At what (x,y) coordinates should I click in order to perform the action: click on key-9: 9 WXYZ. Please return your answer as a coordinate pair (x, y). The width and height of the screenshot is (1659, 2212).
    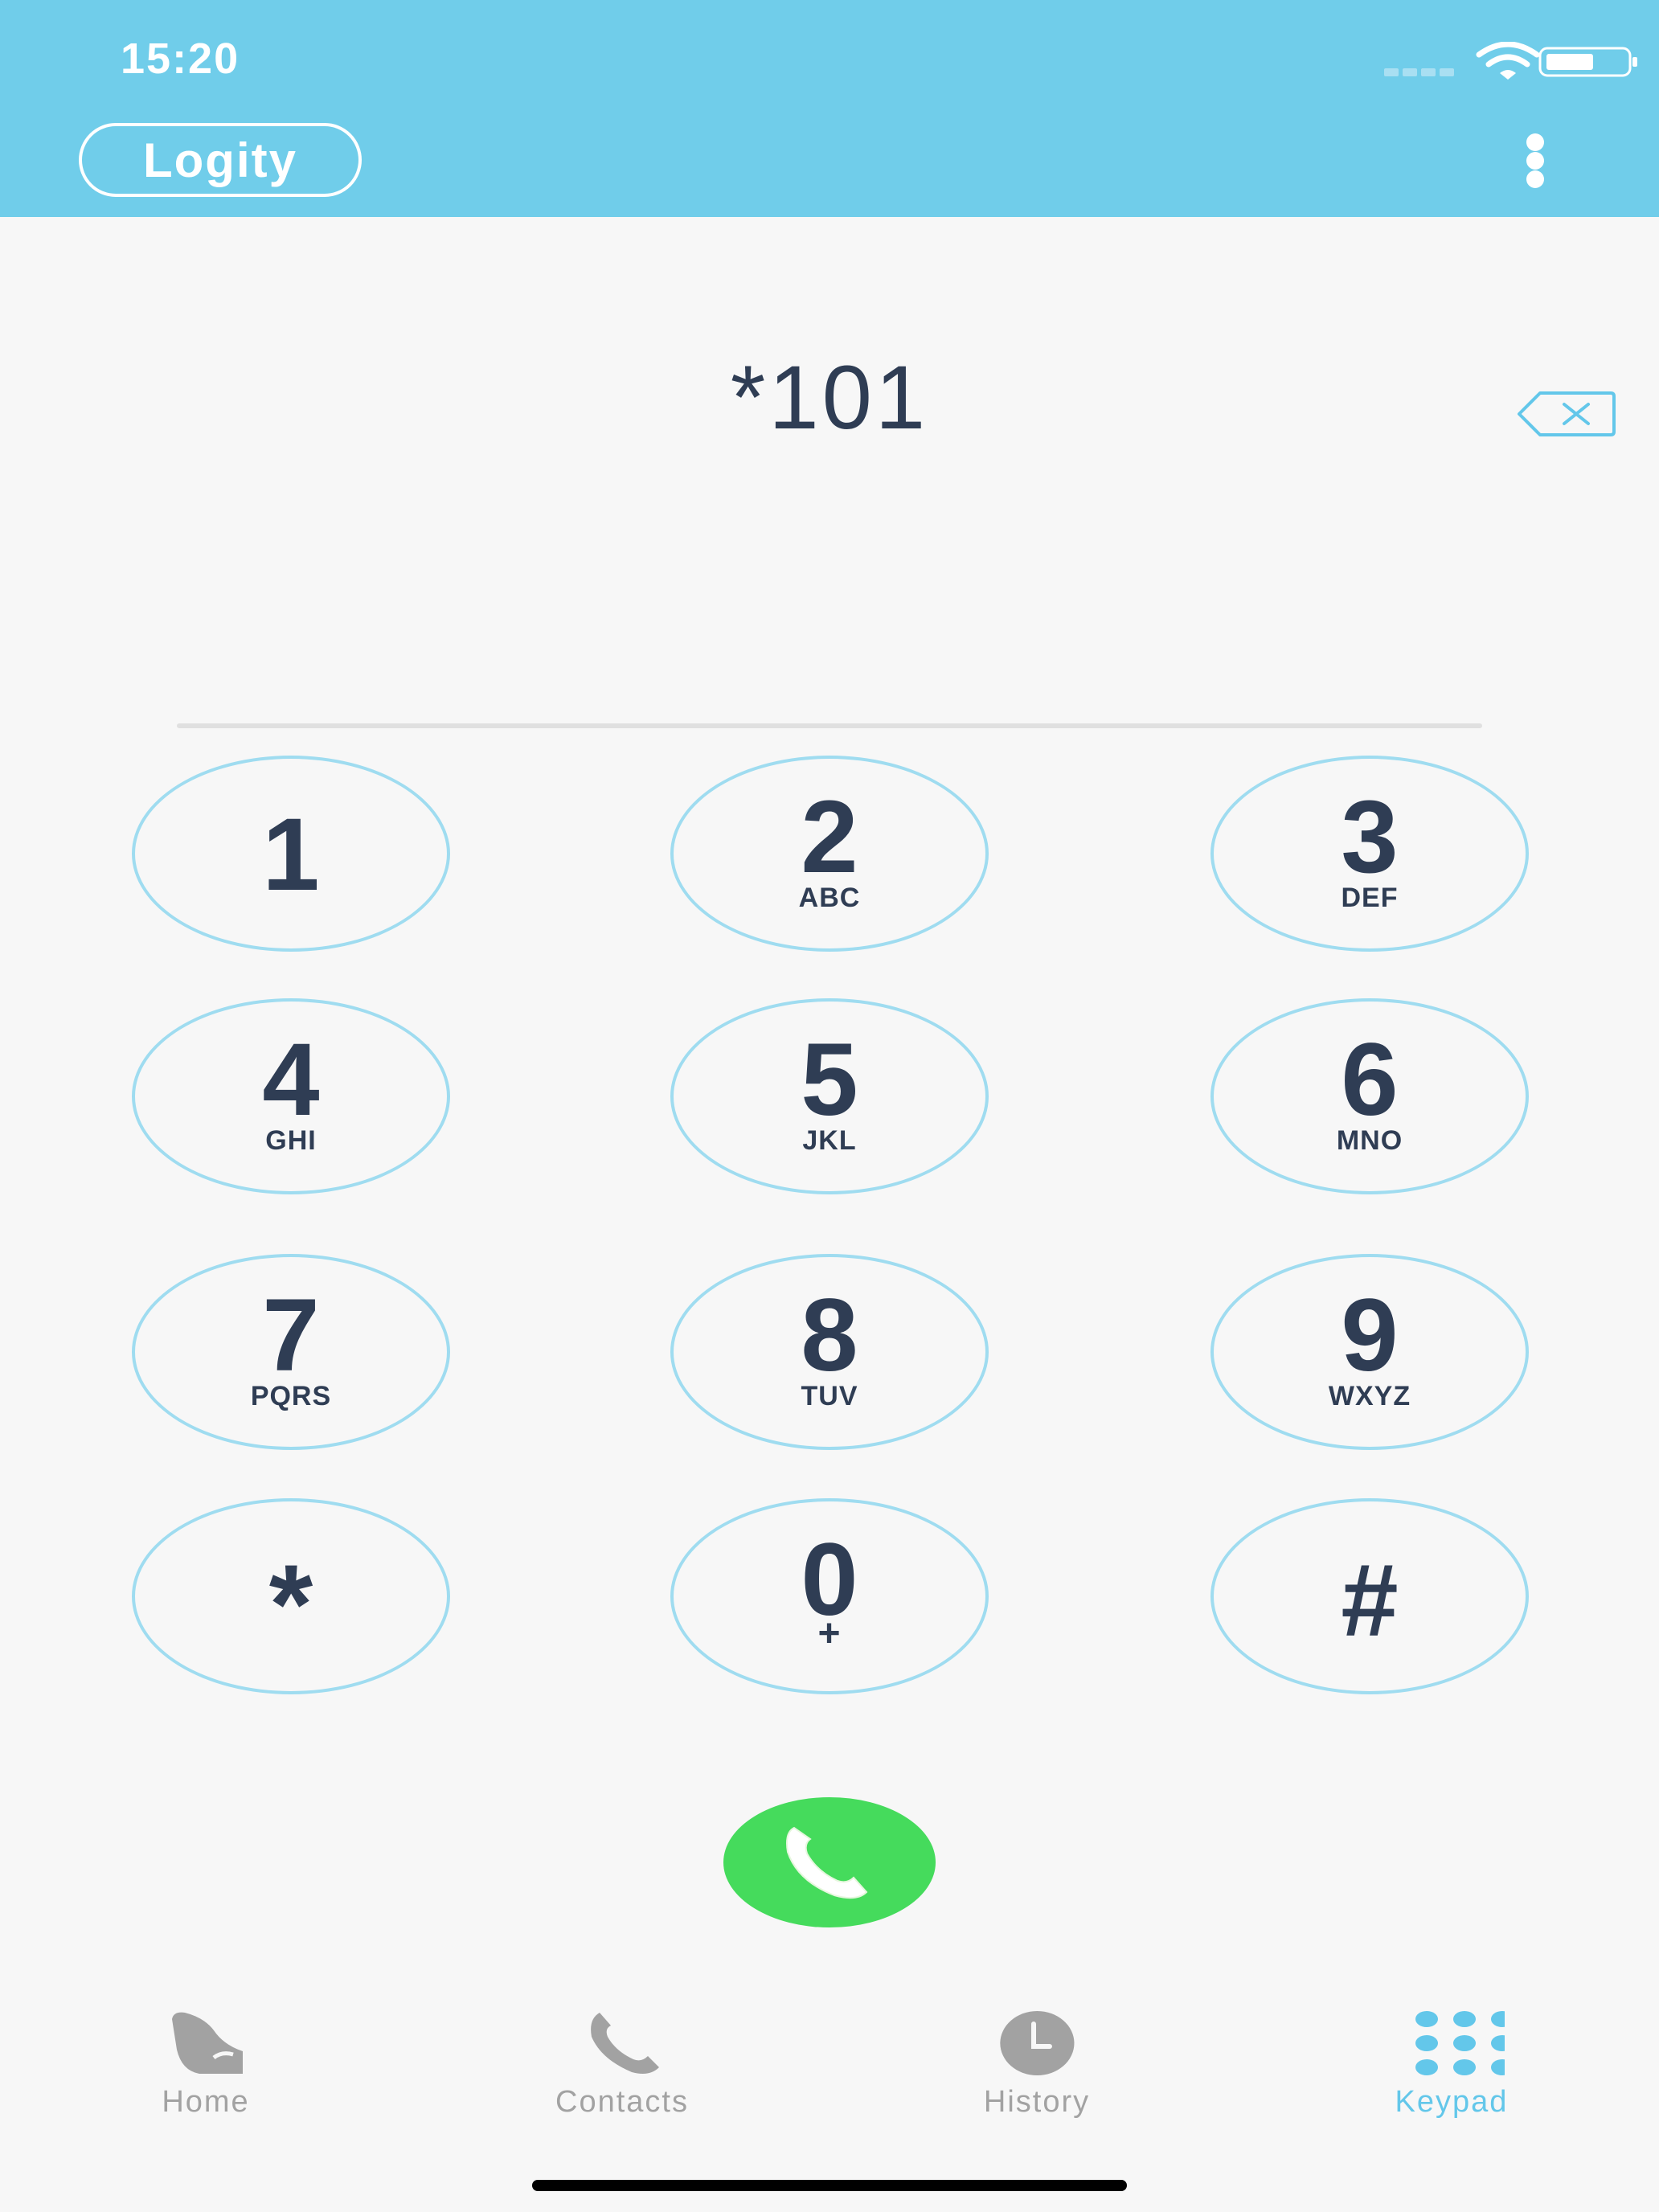
    Looking at the image, I should click on (1369, 1352).